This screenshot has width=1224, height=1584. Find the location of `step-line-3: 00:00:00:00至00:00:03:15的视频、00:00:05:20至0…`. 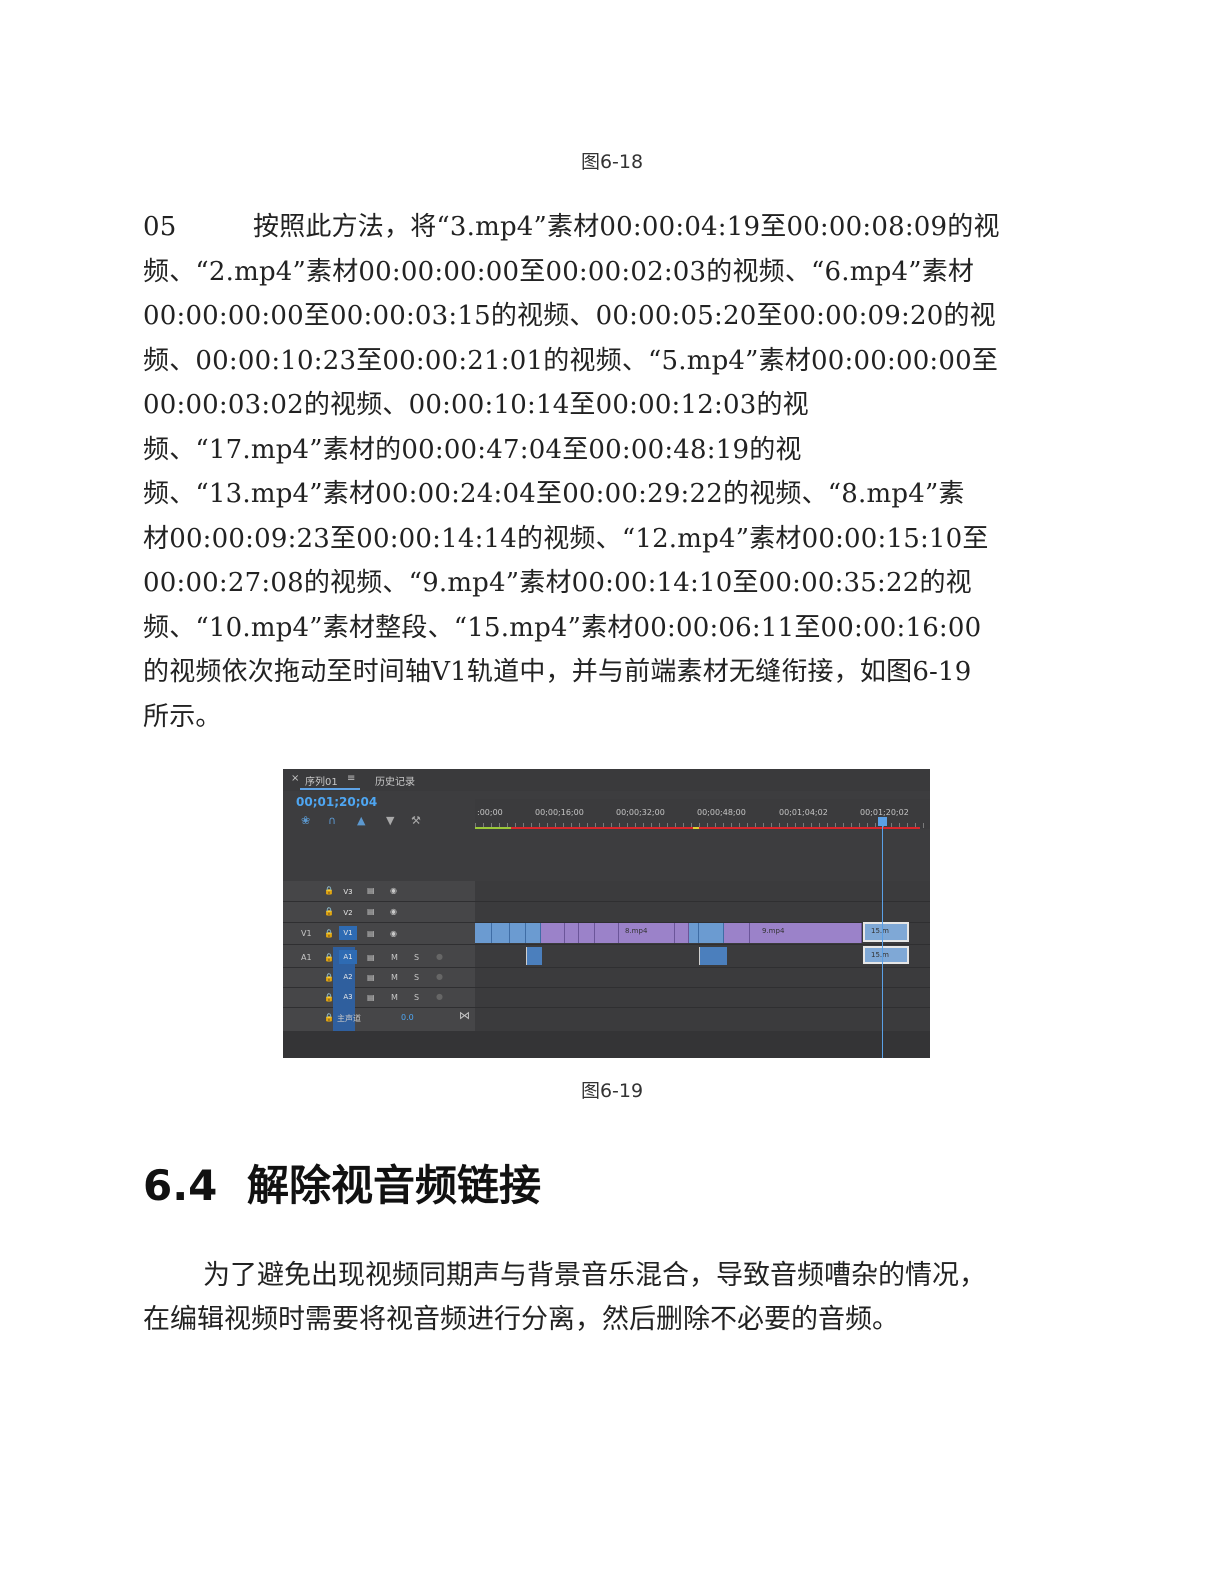

step-line-3: 00:00:00:00至00:00:03:15的视频、00:00:05:20至0… is located at coordinates (569, 316).